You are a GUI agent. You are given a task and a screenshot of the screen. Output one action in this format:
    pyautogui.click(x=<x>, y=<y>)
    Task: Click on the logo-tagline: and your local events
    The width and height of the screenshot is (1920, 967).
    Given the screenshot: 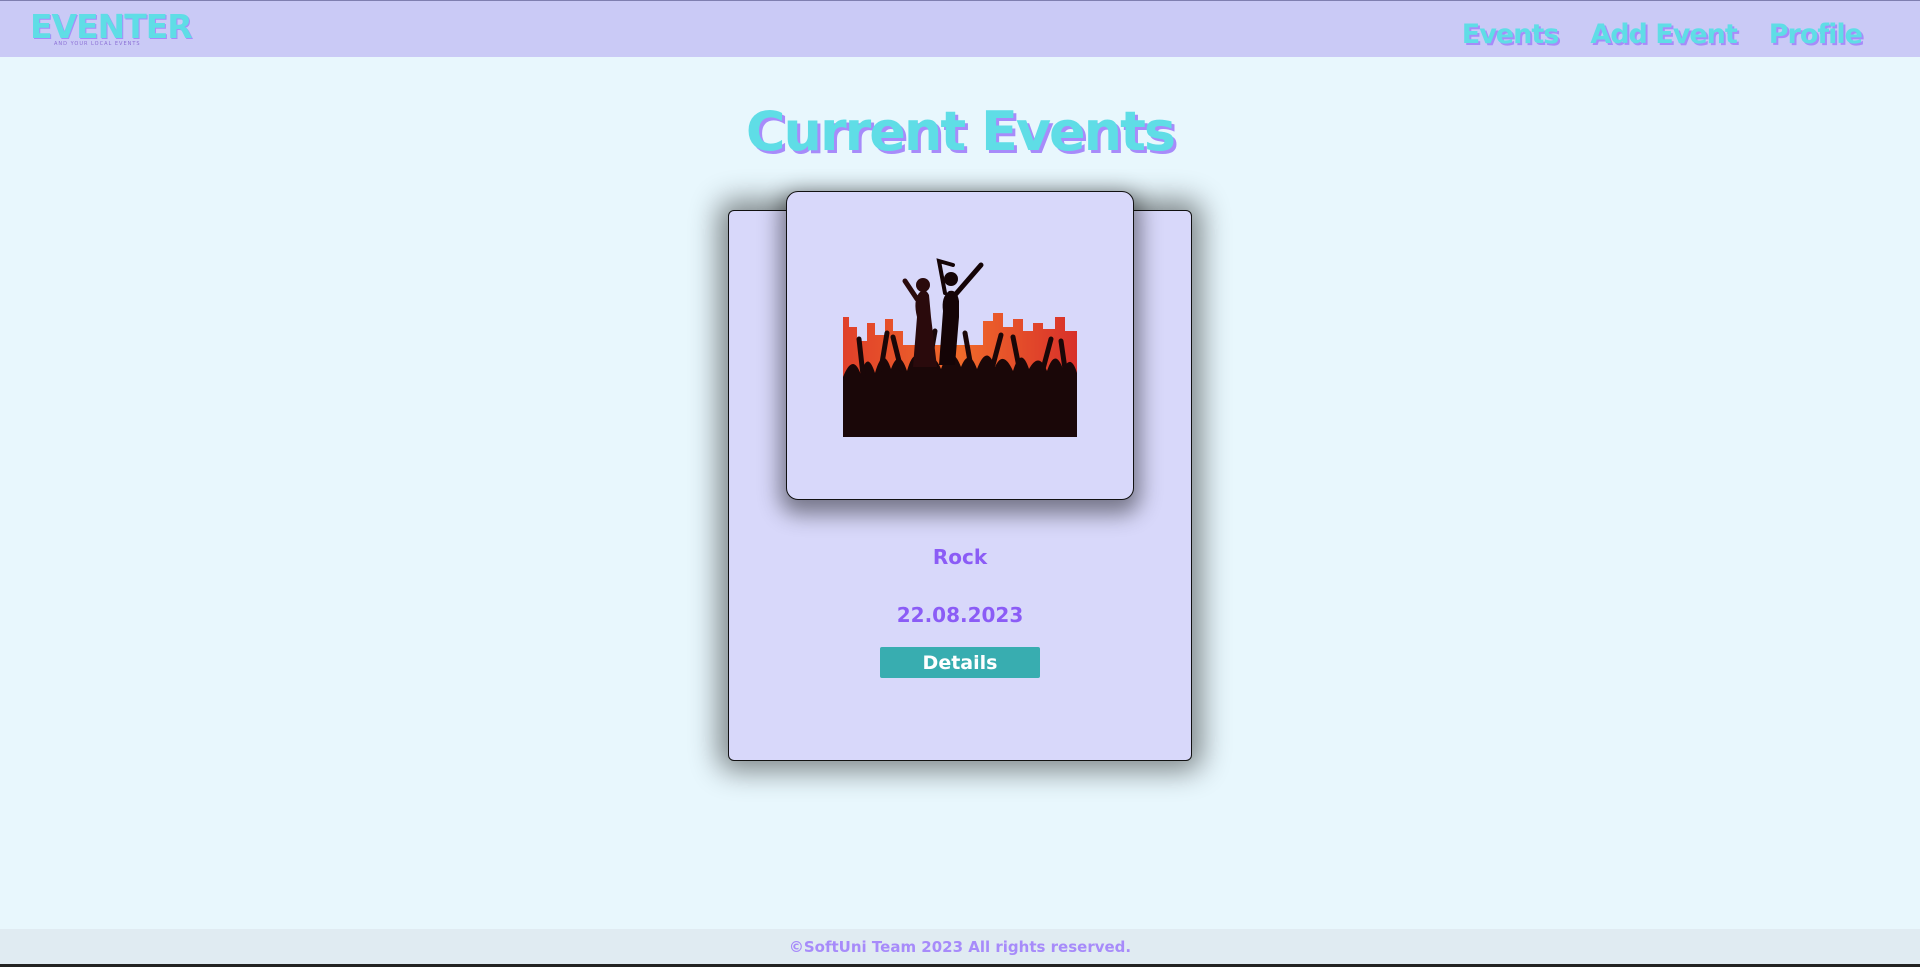 What is the action you would take?
    pyautogui.click(x=97, y=44)
    